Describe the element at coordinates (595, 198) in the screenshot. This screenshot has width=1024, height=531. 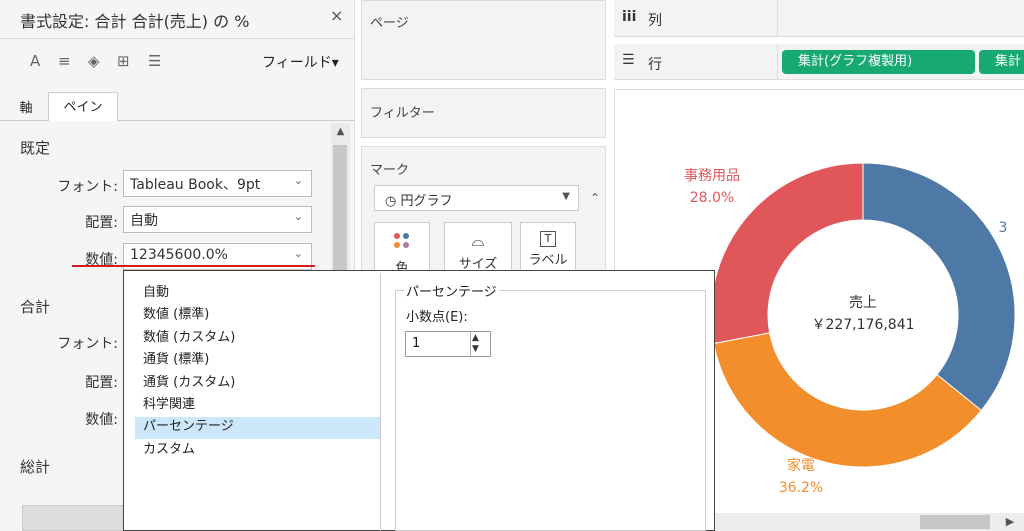
I see `marks-scroll-up-icon: ⌃` at that location.